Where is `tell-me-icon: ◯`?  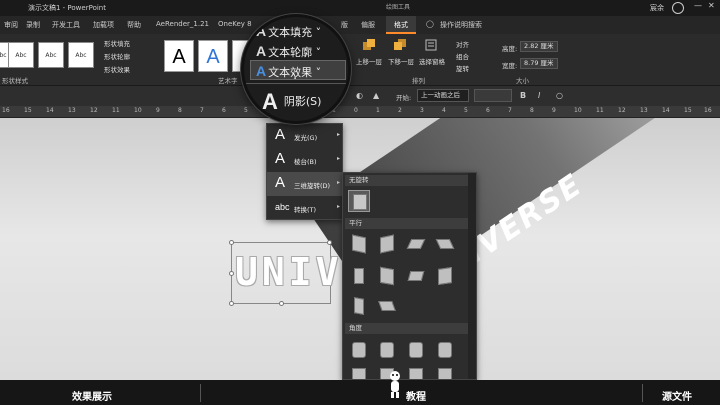 tell-me-icon: ◯ is located at coordinates (430, 24).